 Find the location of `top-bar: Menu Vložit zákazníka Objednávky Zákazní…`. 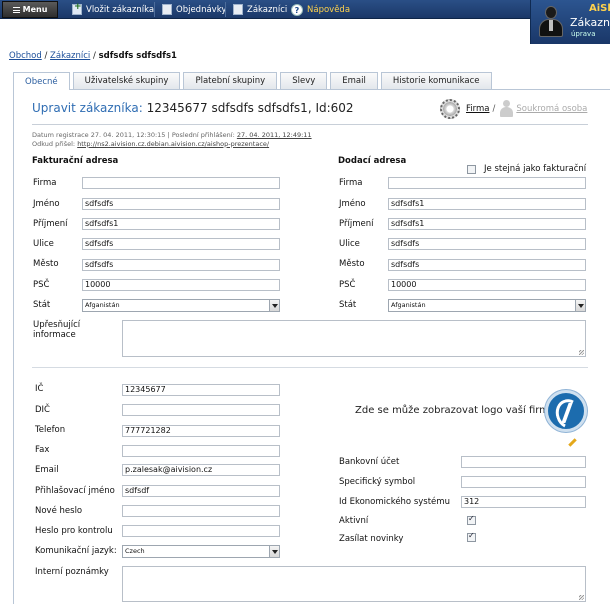

top-bar: Menu Vložit zákazníka Objednávky Zákazní… is located at coordinates (305, 9).